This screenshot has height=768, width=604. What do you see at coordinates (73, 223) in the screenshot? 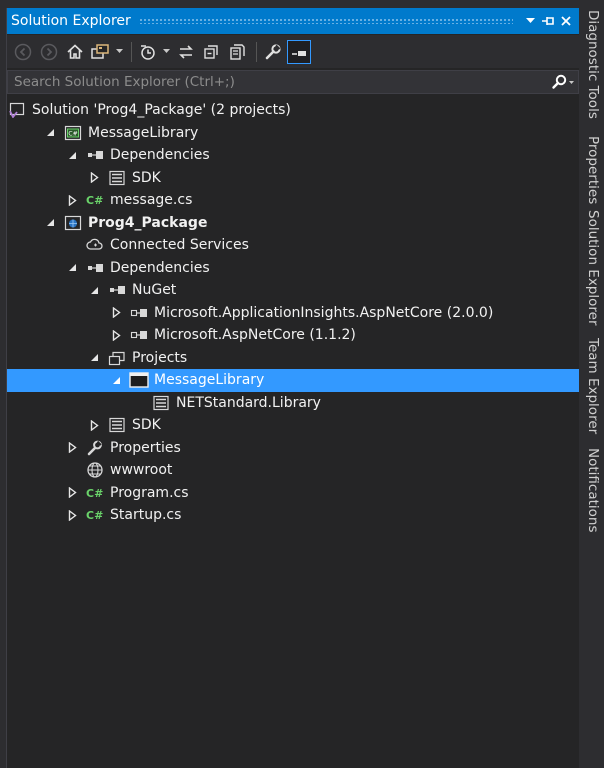
I see `web-project-icon` at bounding box center [73, 223].